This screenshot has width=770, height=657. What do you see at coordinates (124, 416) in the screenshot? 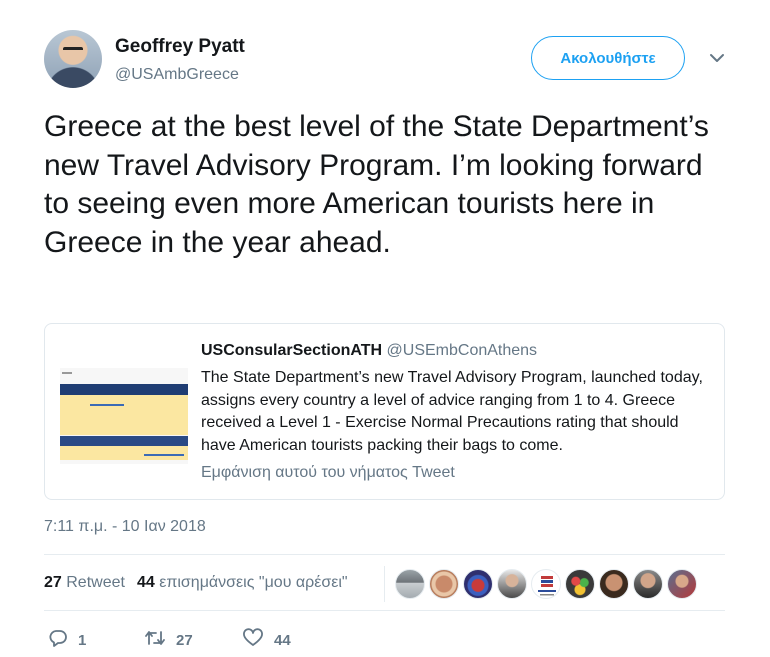
I see `quoted-tweet-image` at bounding box center [124, 416].